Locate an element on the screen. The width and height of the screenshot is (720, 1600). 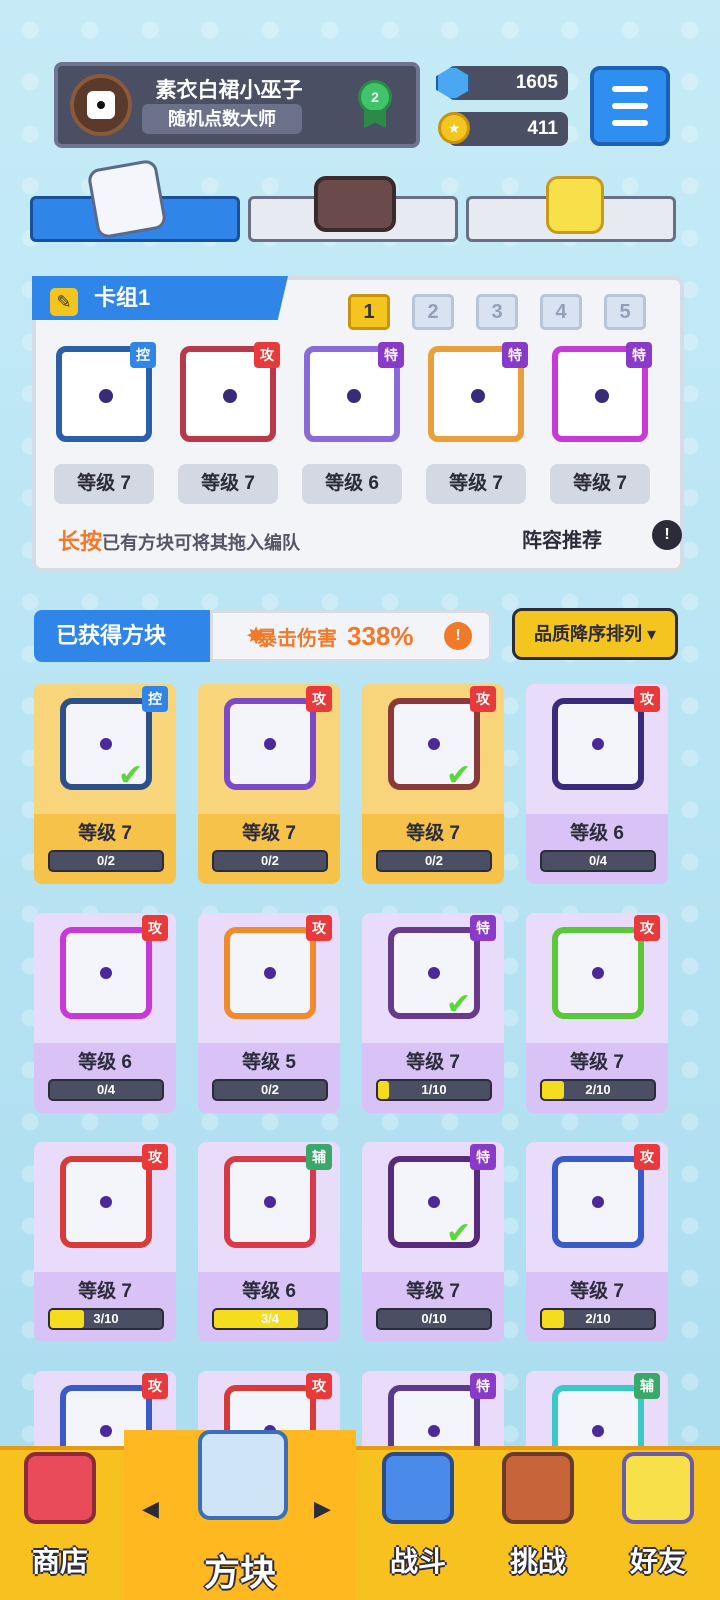
dice-card: 攻等级 7 0/2 is located at coordinates (269, 784).